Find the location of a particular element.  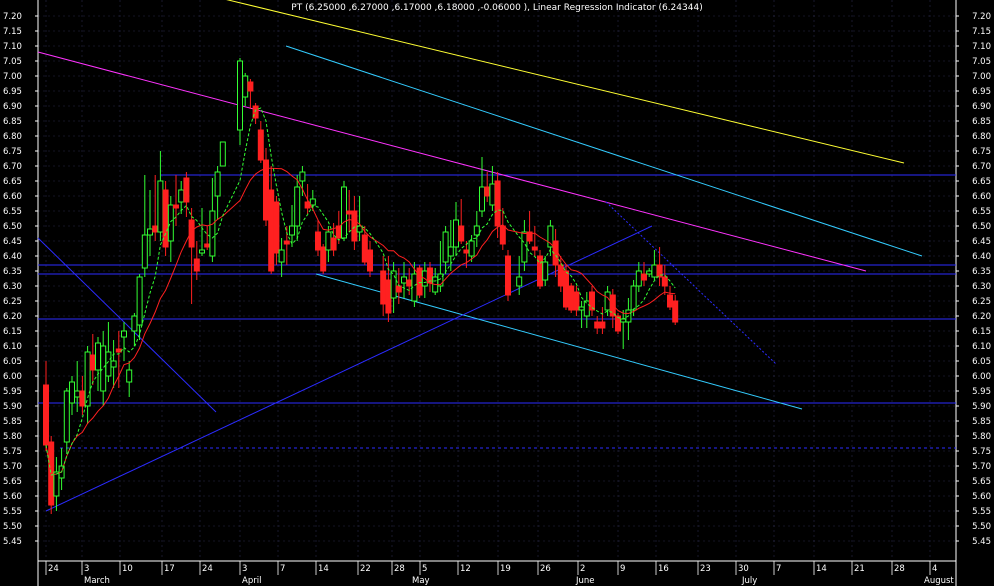

x-day-label: 16 is located at coordinates (663, 569).